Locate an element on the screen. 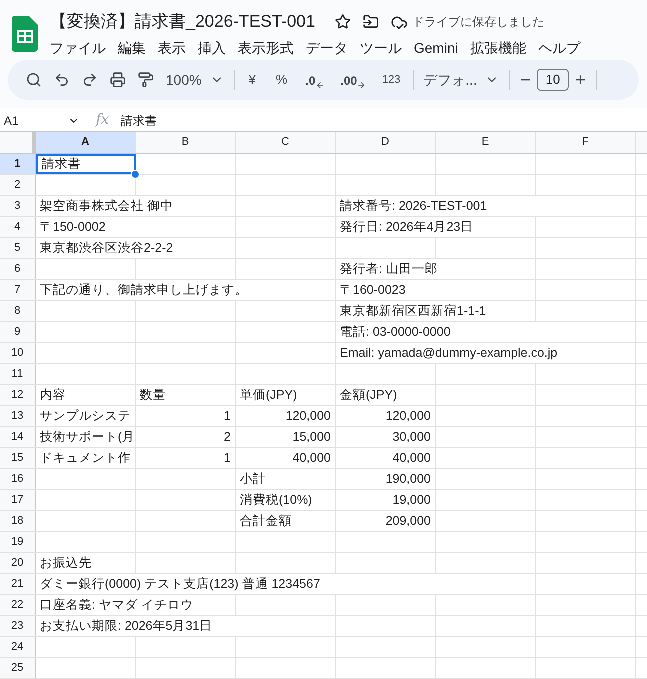  redo-icon is located at coordinates (90, 80).